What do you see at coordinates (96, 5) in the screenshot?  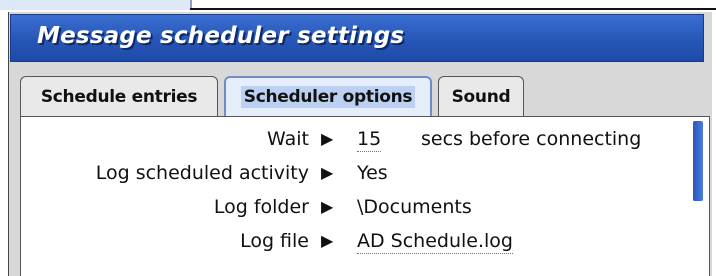 I see `previous-window-edge` at bounding box center [96, 5].